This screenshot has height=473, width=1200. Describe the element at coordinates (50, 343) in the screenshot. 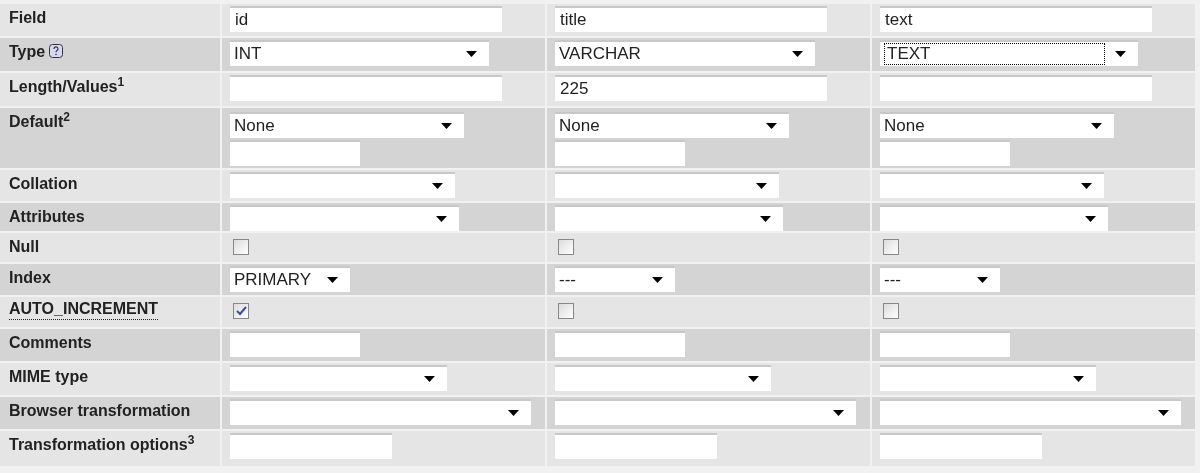

I see `field-label: Comments` at that location.